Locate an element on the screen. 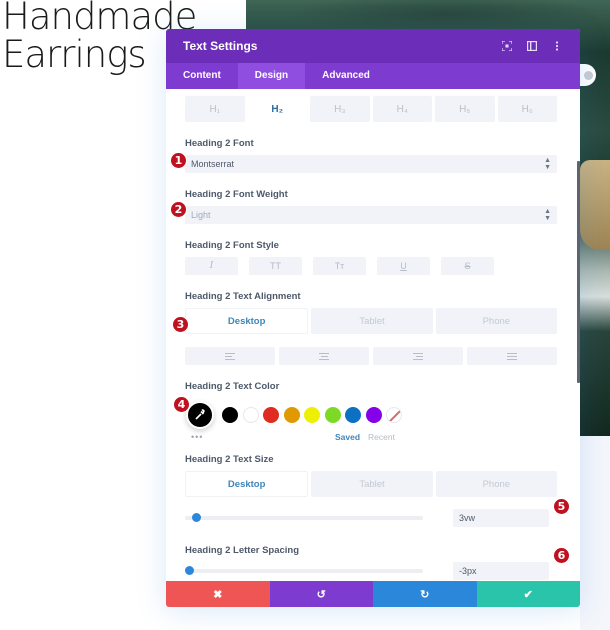  redo-button: ↻ is located at coordinates (425, 594).